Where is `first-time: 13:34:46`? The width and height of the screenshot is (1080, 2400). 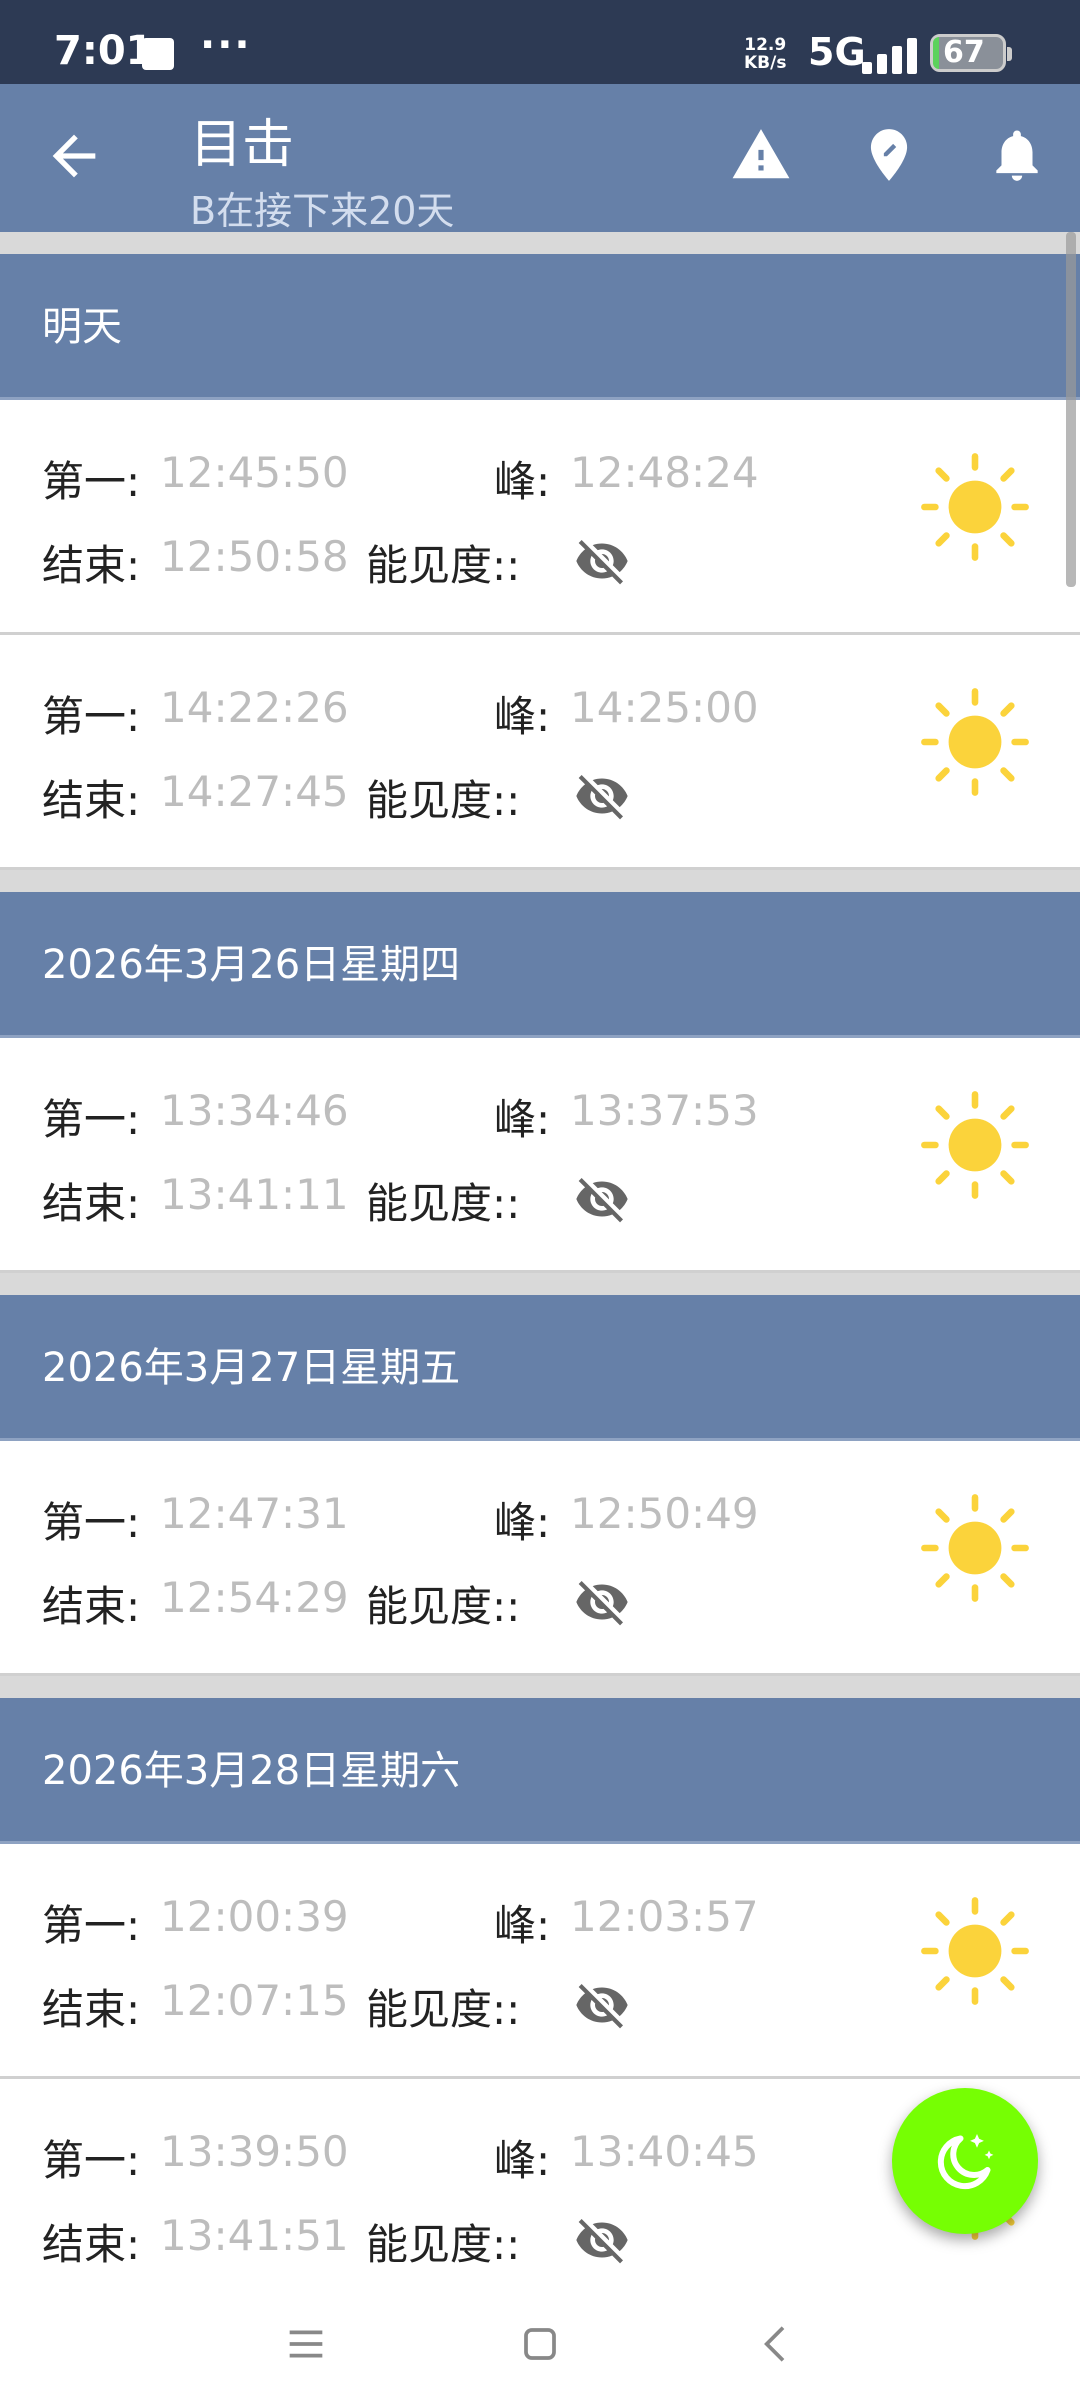 first-time: 13:34:46 is located at coordinates (254, 1110).